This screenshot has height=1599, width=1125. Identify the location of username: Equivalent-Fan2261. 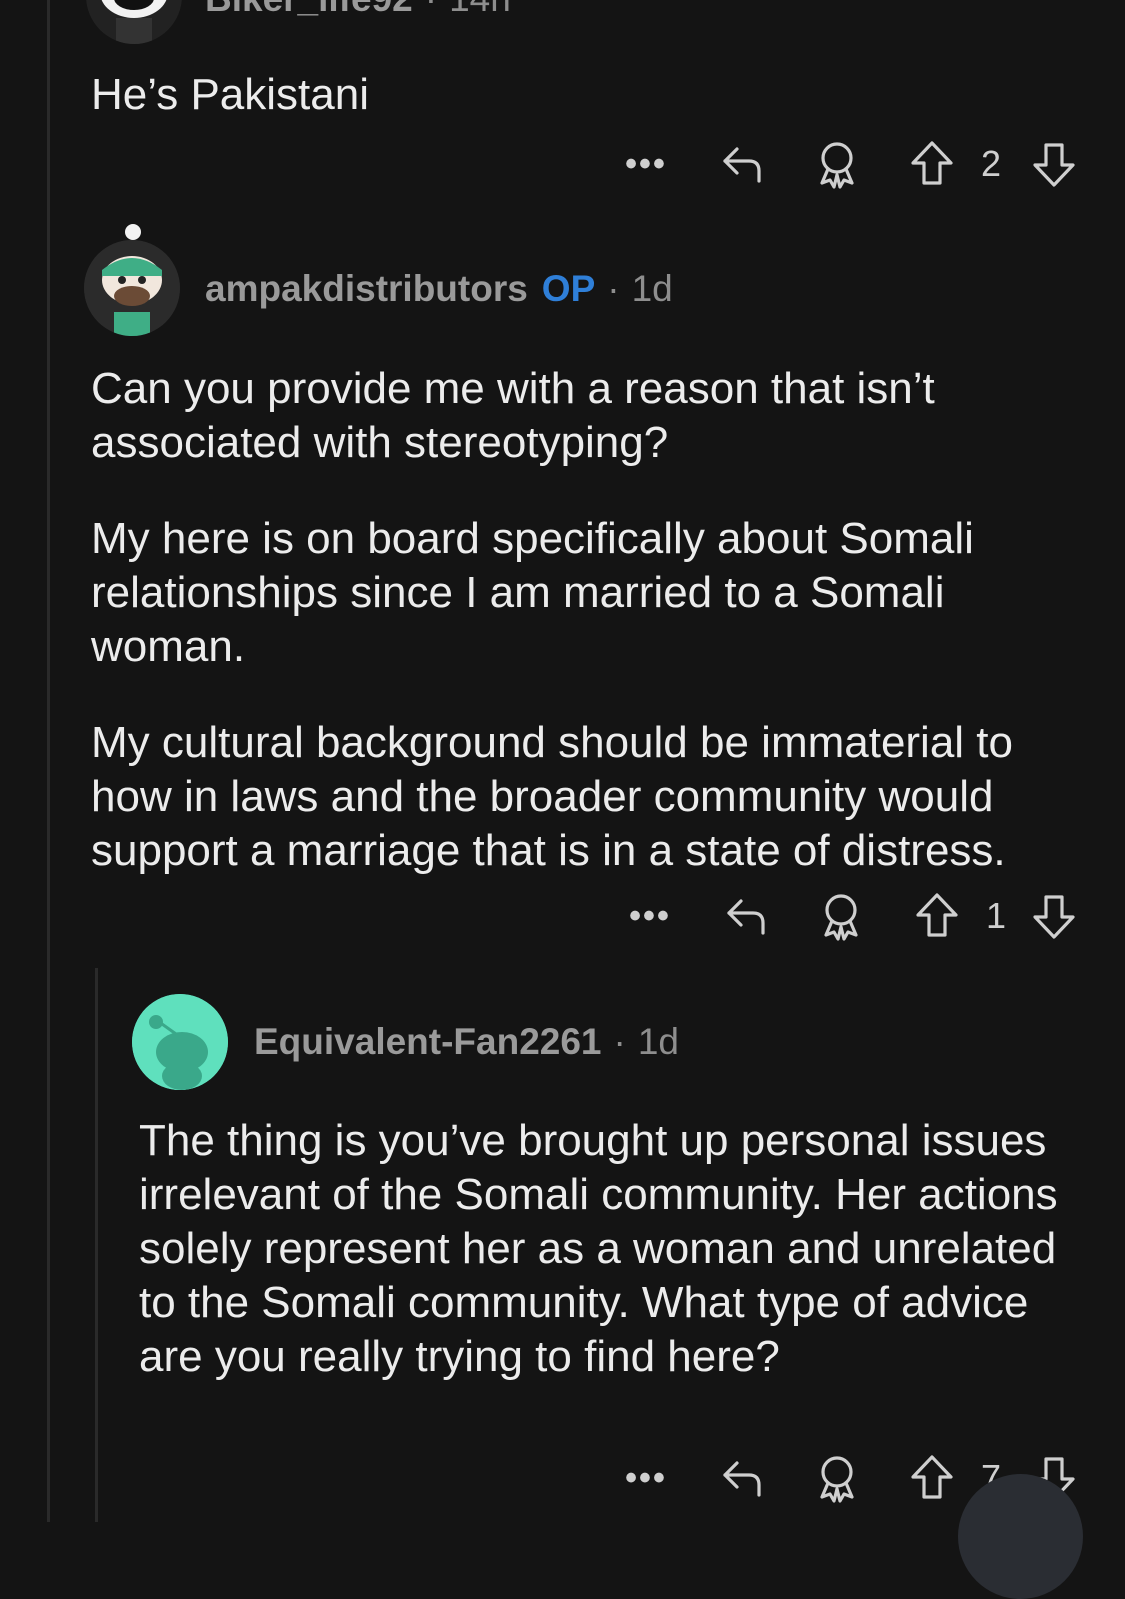
(428, 1041).